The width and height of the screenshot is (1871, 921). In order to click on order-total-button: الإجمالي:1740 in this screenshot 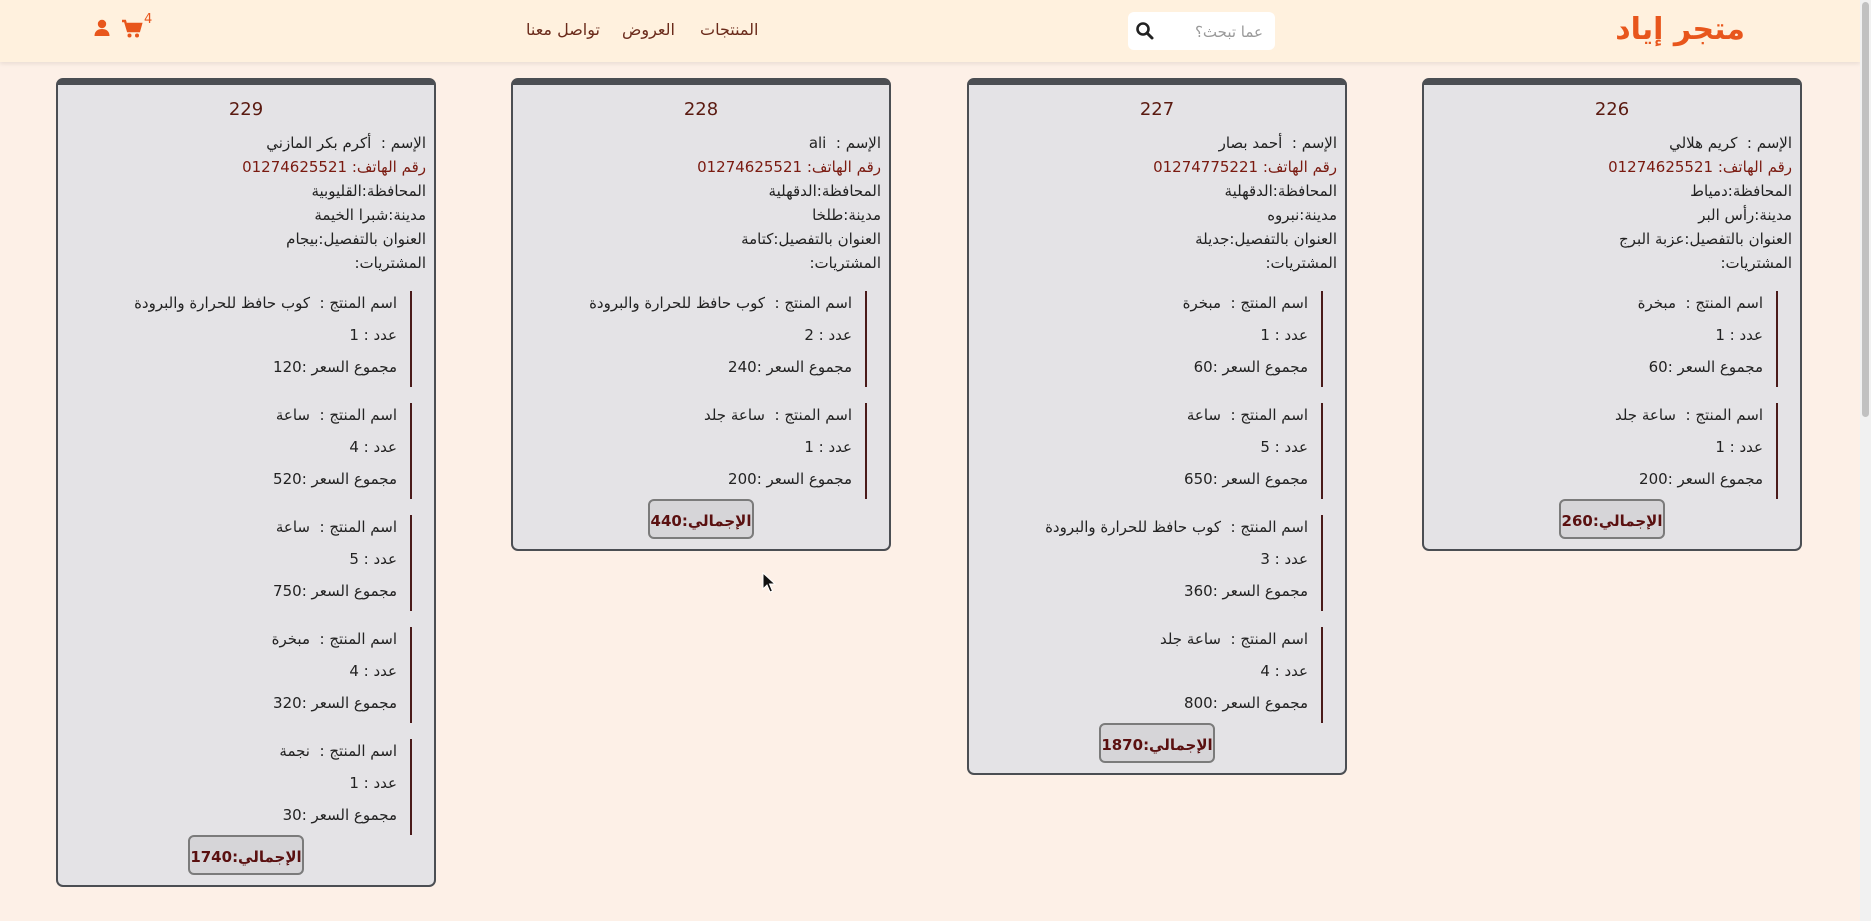, I will do `click(246, 855)`.